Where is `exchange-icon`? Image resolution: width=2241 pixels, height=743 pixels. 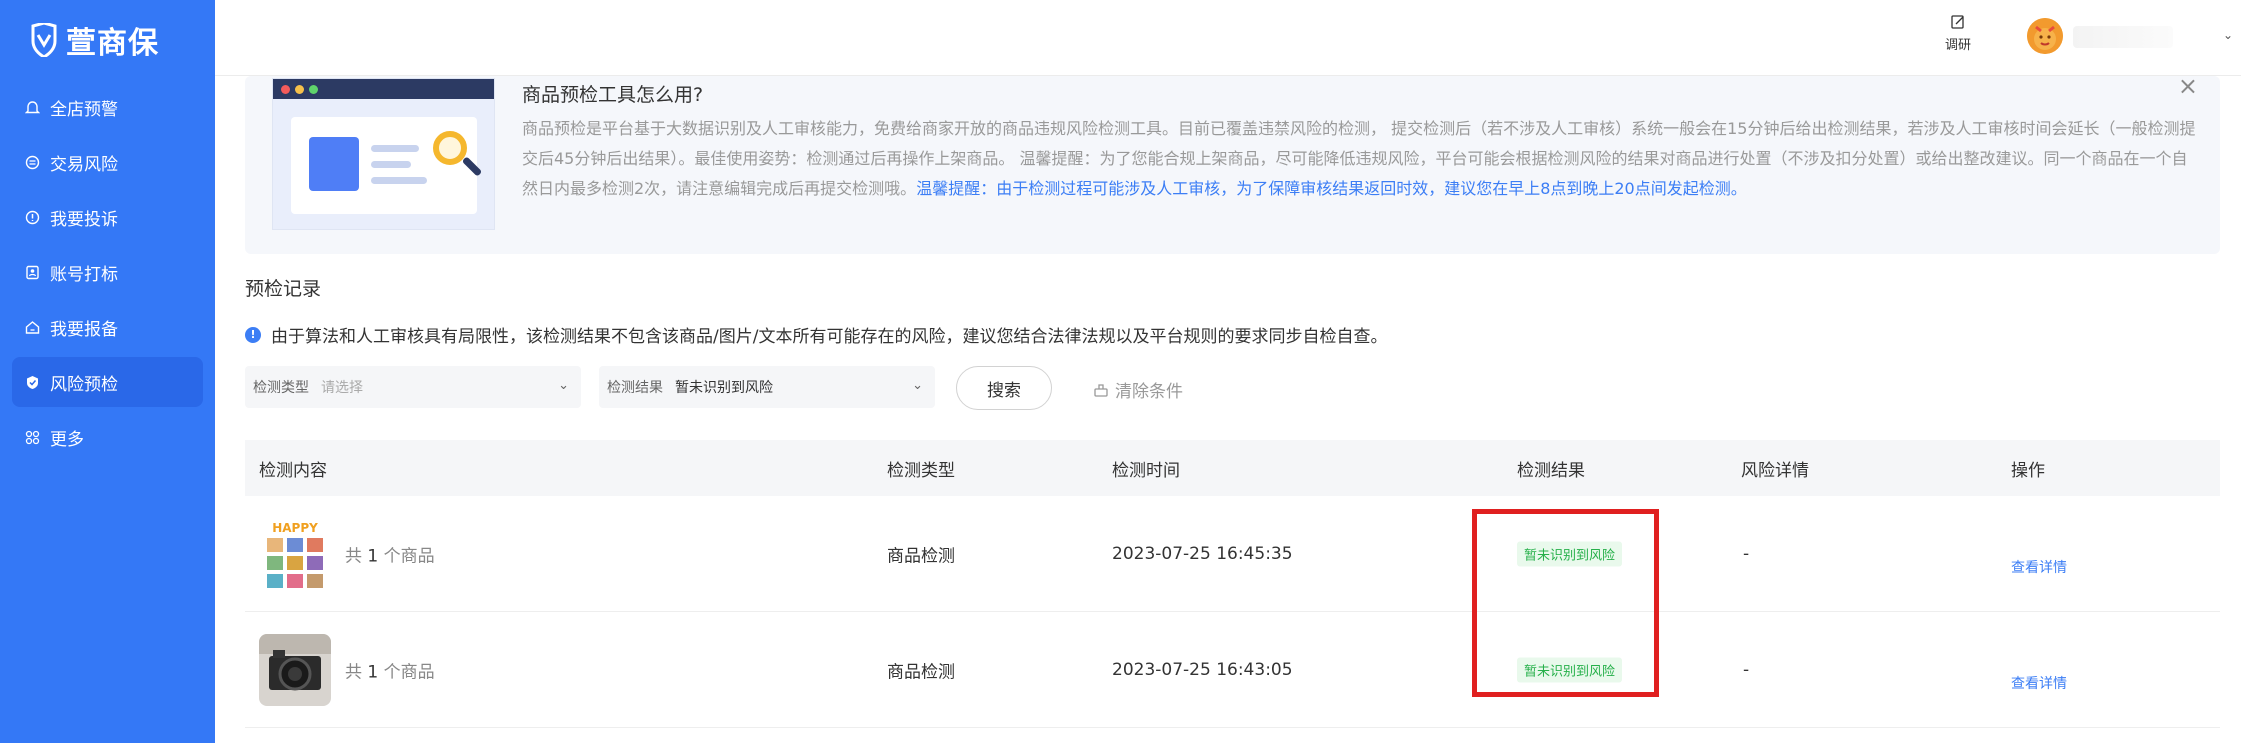 exchange-icon is located at coordinates (32, 162).